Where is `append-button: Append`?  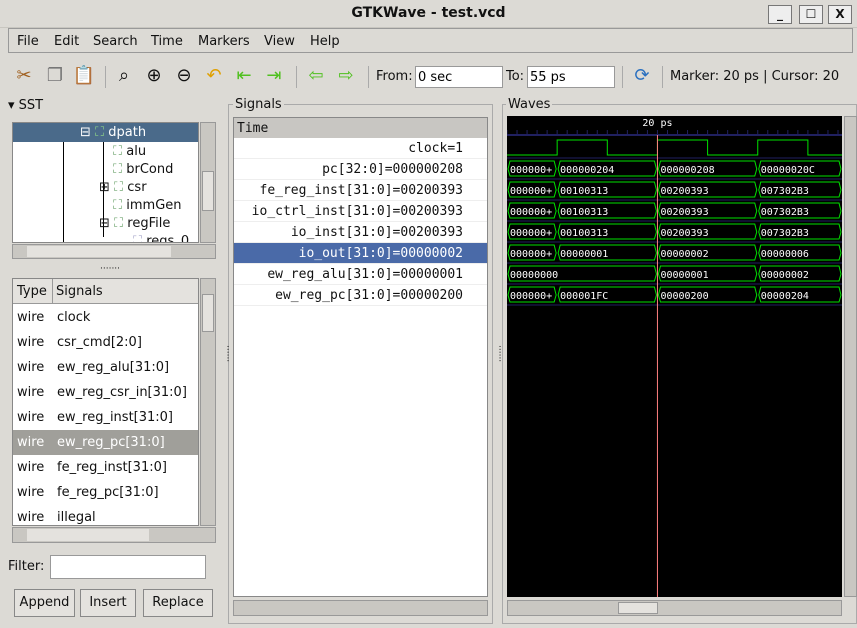 append-button: Append is located at coordinates (44, 603).